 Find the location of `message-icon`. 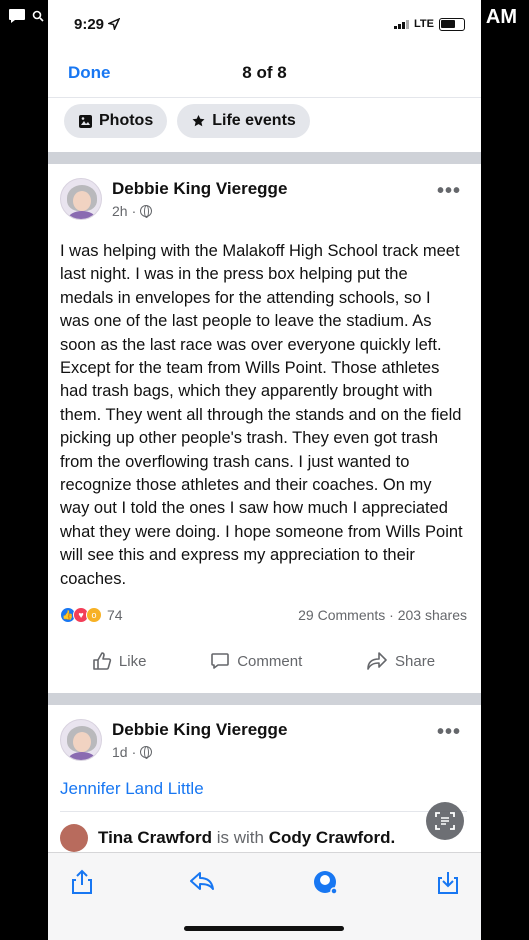

message-icon is located at coordinates (17, 16).